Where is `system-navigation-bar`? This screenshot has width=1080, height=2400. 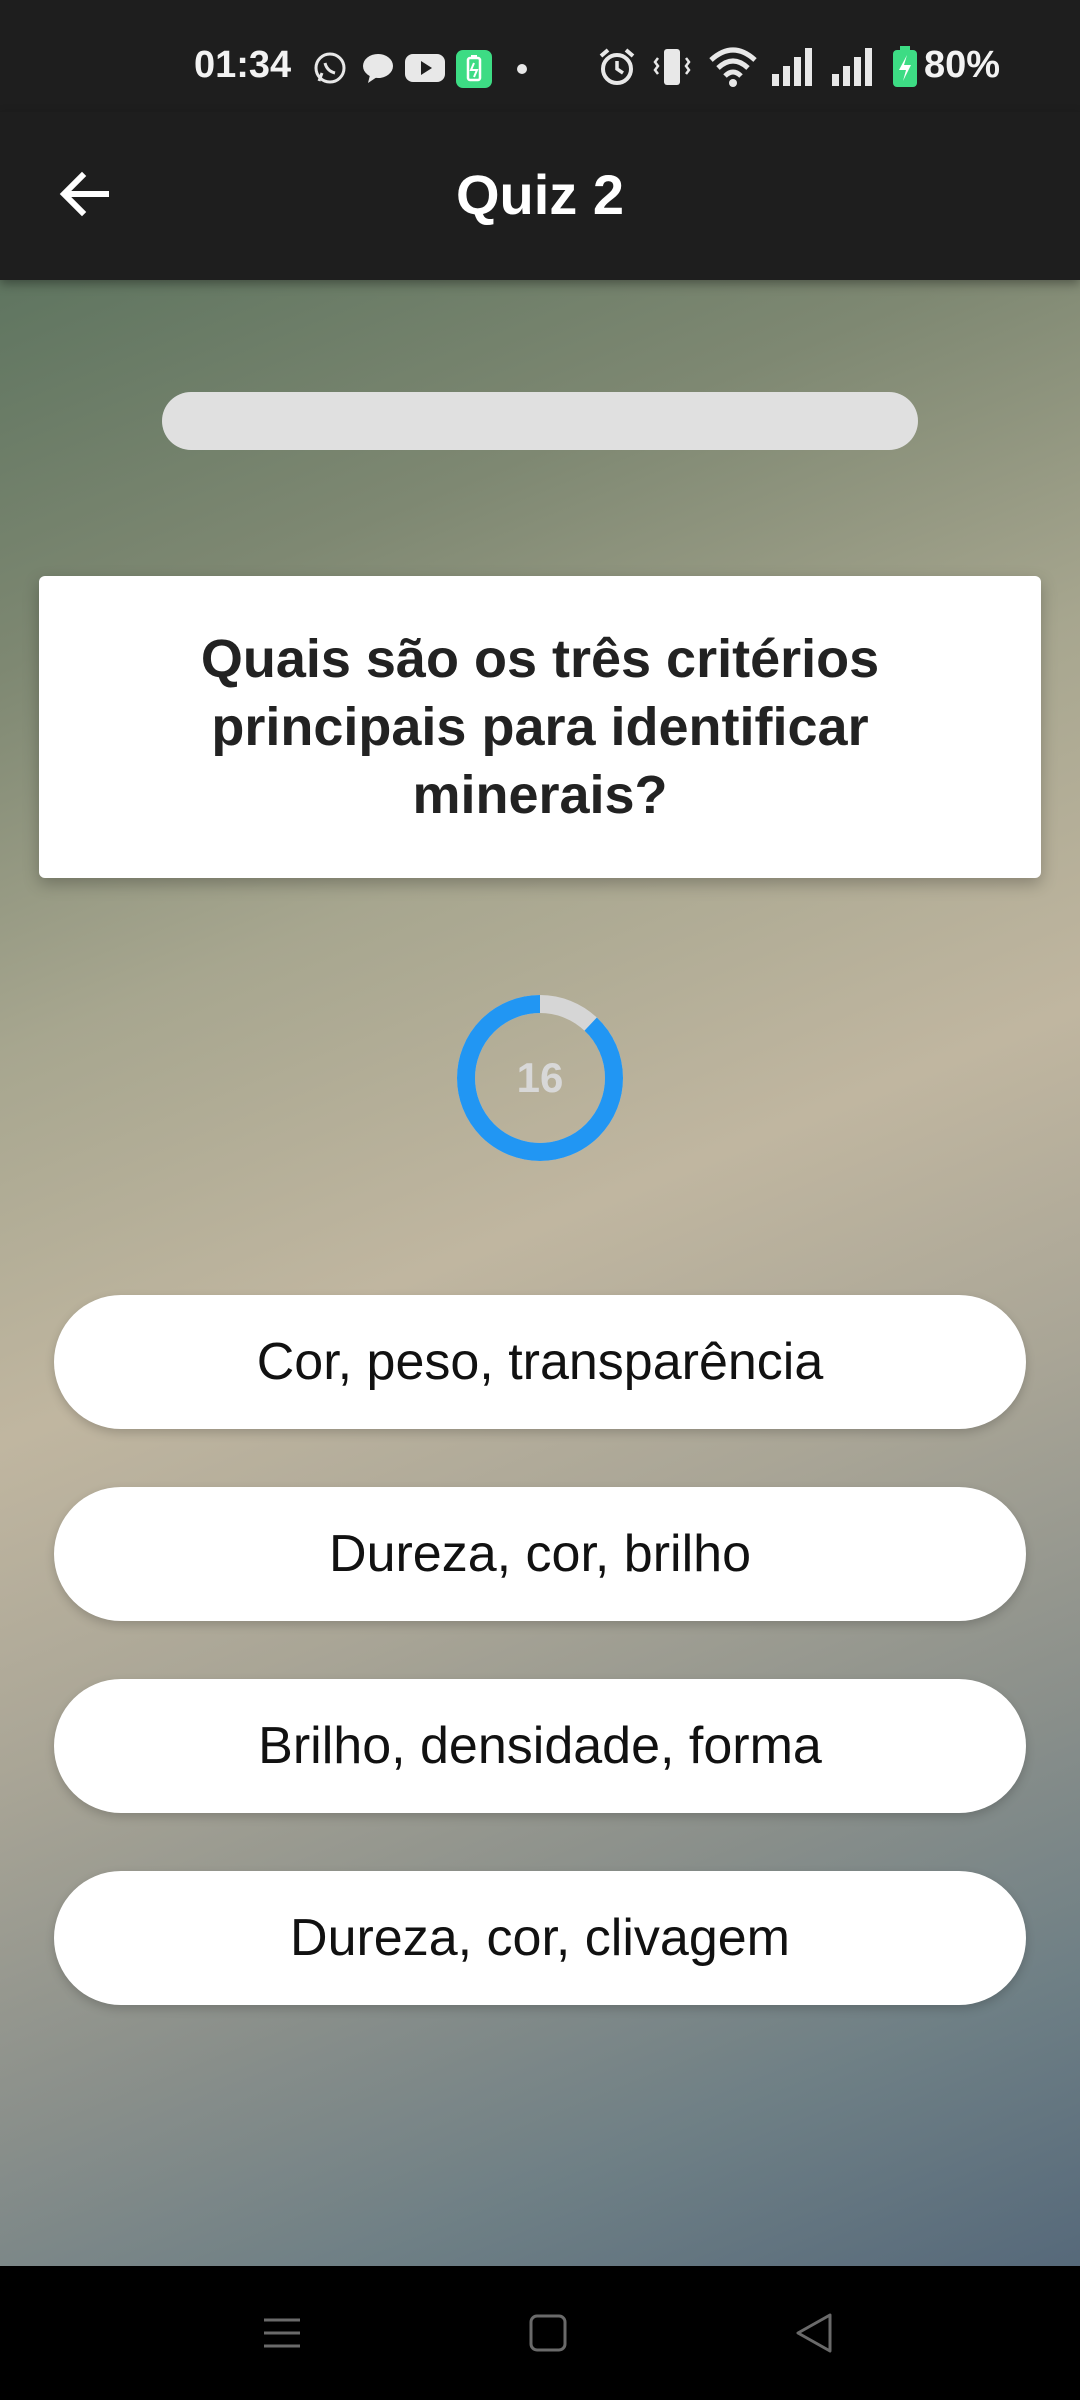 system-navigation-bar is located at coordinates (540, 2333).